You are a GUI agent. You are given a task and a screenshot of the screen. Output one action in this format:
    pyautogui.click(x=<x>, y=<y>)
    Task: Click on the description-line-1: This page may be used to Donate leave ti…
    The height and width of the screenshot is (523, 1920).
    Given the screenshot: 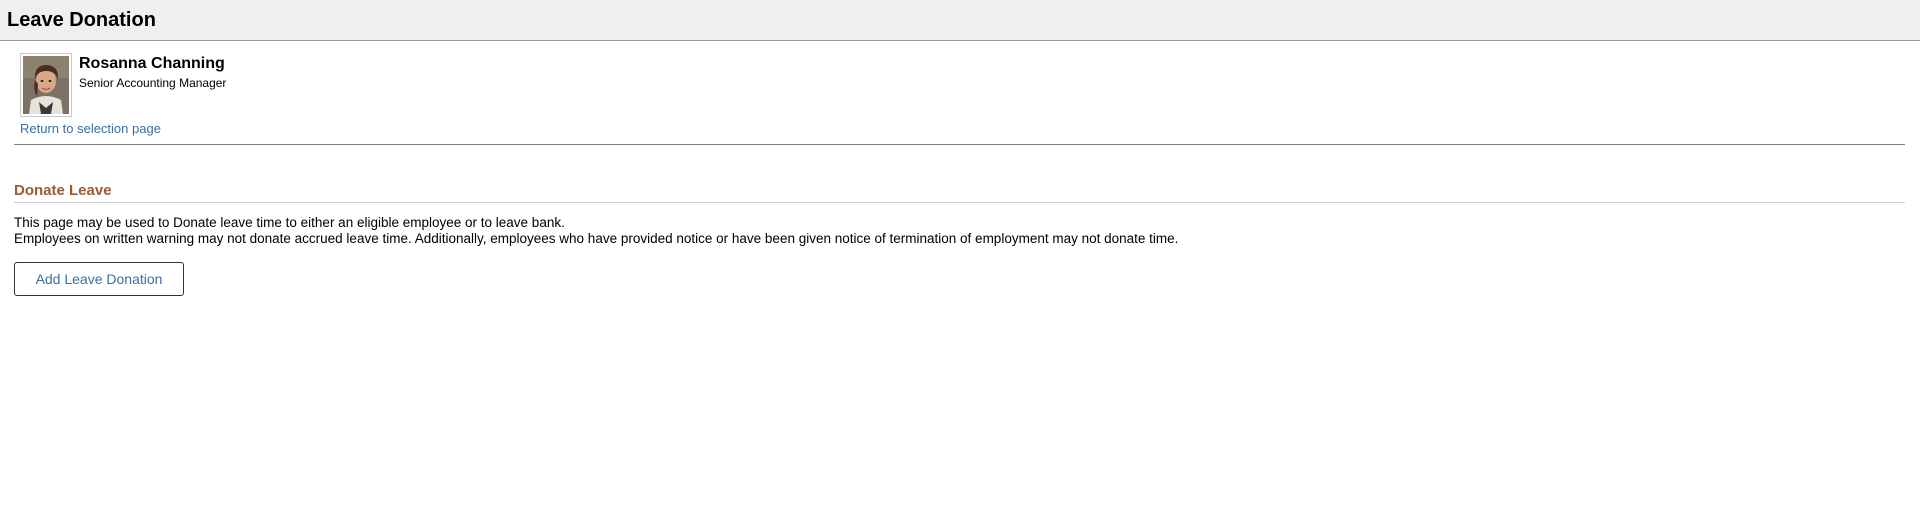 What is the action you would take?
    pyautogui.click(x=289, y=222)
    